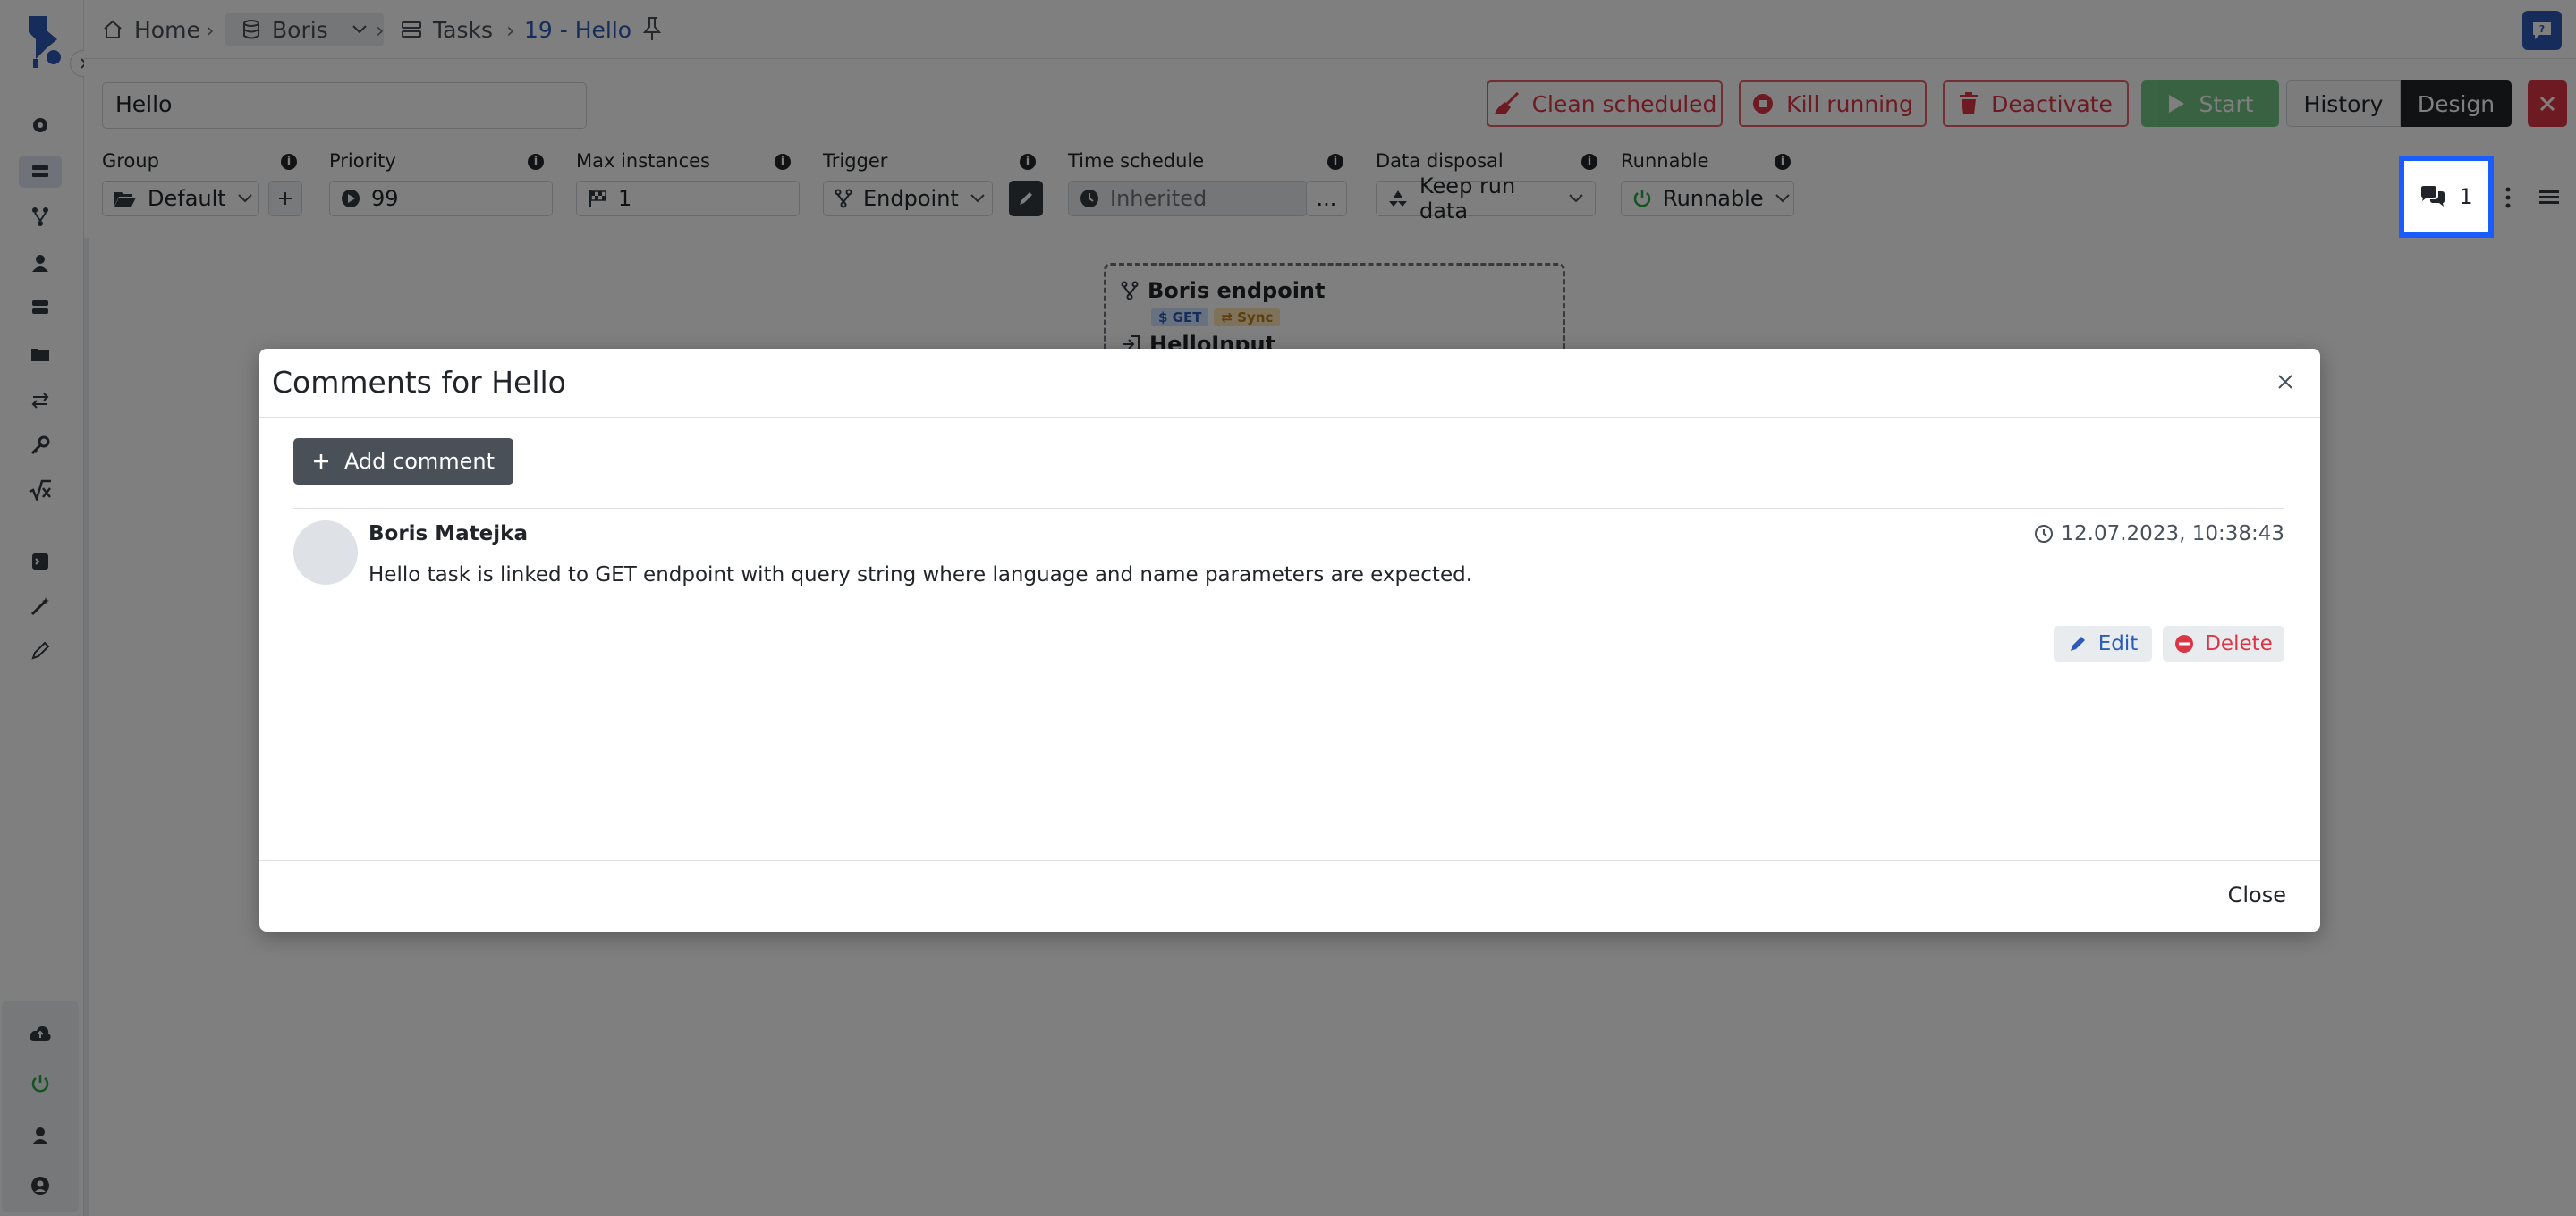 The image size is (2576, 1216). What do you see at coordinates (1289, 383) in the screenshot?
I see `modal-header: Comments for Hello` at bounding box center [1289, 383].